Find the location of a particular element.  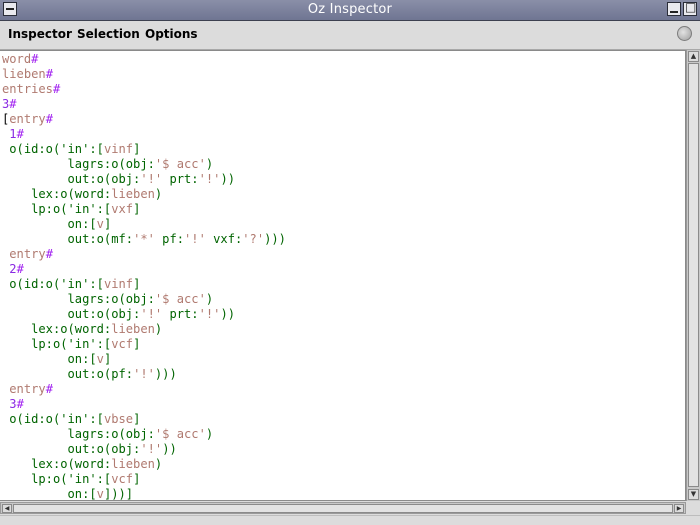

minimize-icon is located at coordinates (674, 9).